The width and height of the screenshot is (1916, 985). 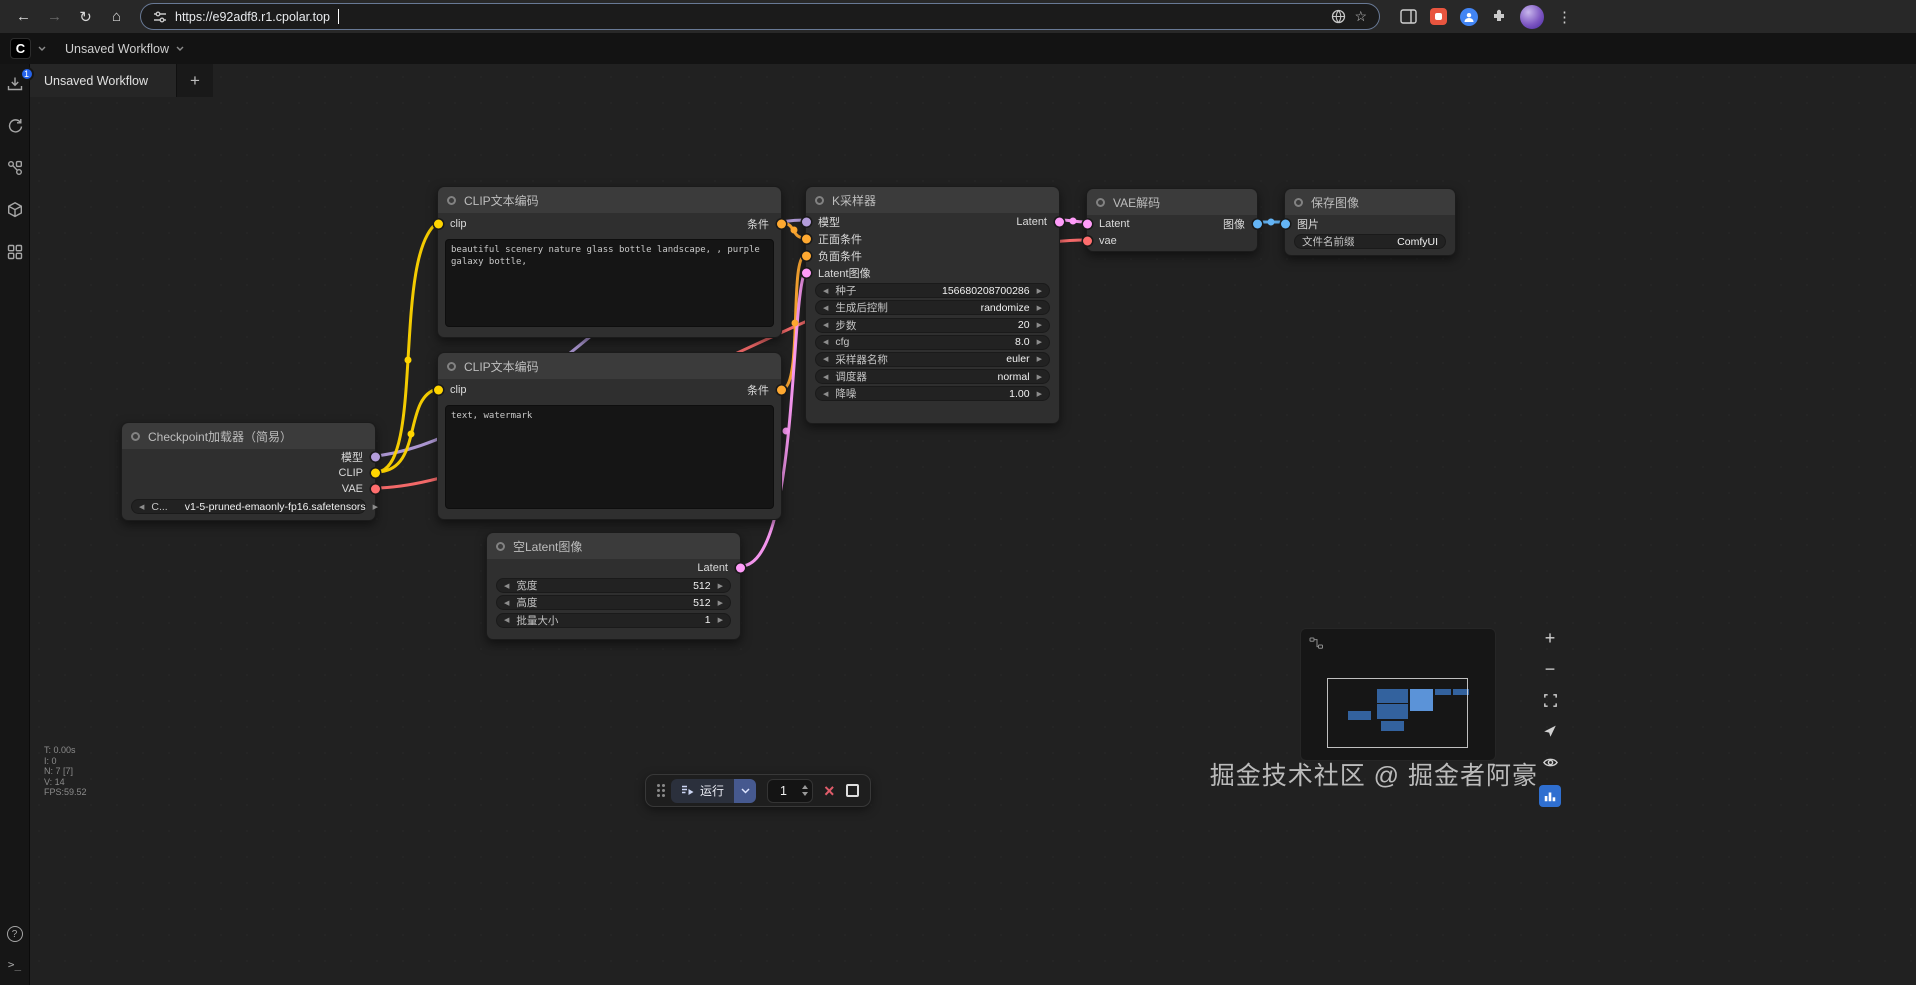 I want to click on filename-prefix-widget: 文件名前缀 ComfyUI, so click(x=1370, y=242).